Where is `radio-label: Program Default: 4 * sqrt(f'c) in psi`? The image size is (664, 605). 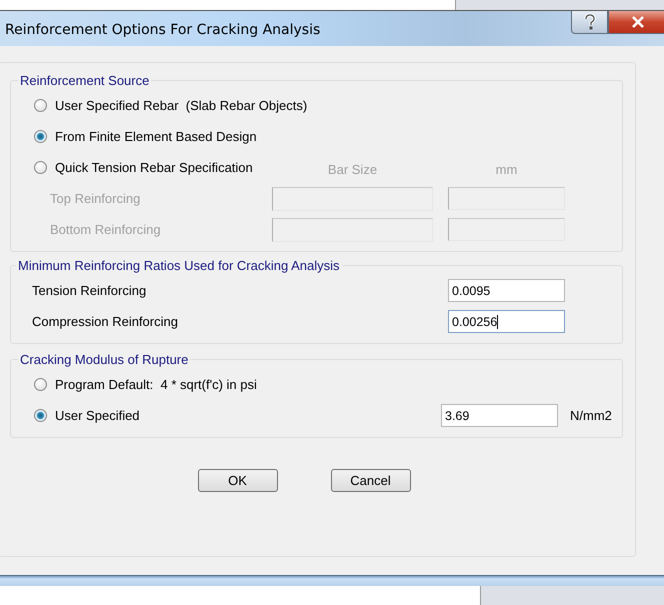 radio-label: Program Default: 4 * sqrt(f'c) in psi is located at coordinates (156, 384).